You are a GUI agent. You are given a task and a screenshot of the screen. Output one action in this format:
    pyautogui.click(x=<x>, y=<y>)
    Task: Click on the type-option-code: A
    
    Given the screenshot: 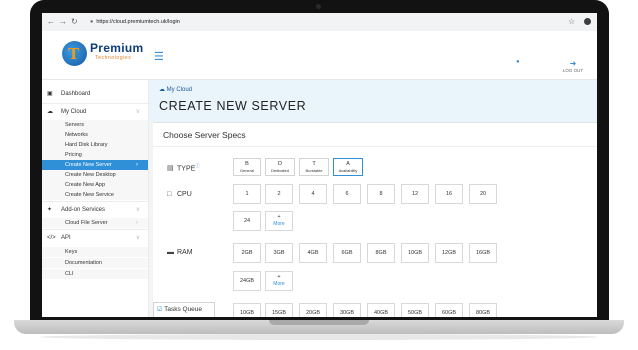 What is the action you would take?
    pyautogui.click(x=348, y=164)
    